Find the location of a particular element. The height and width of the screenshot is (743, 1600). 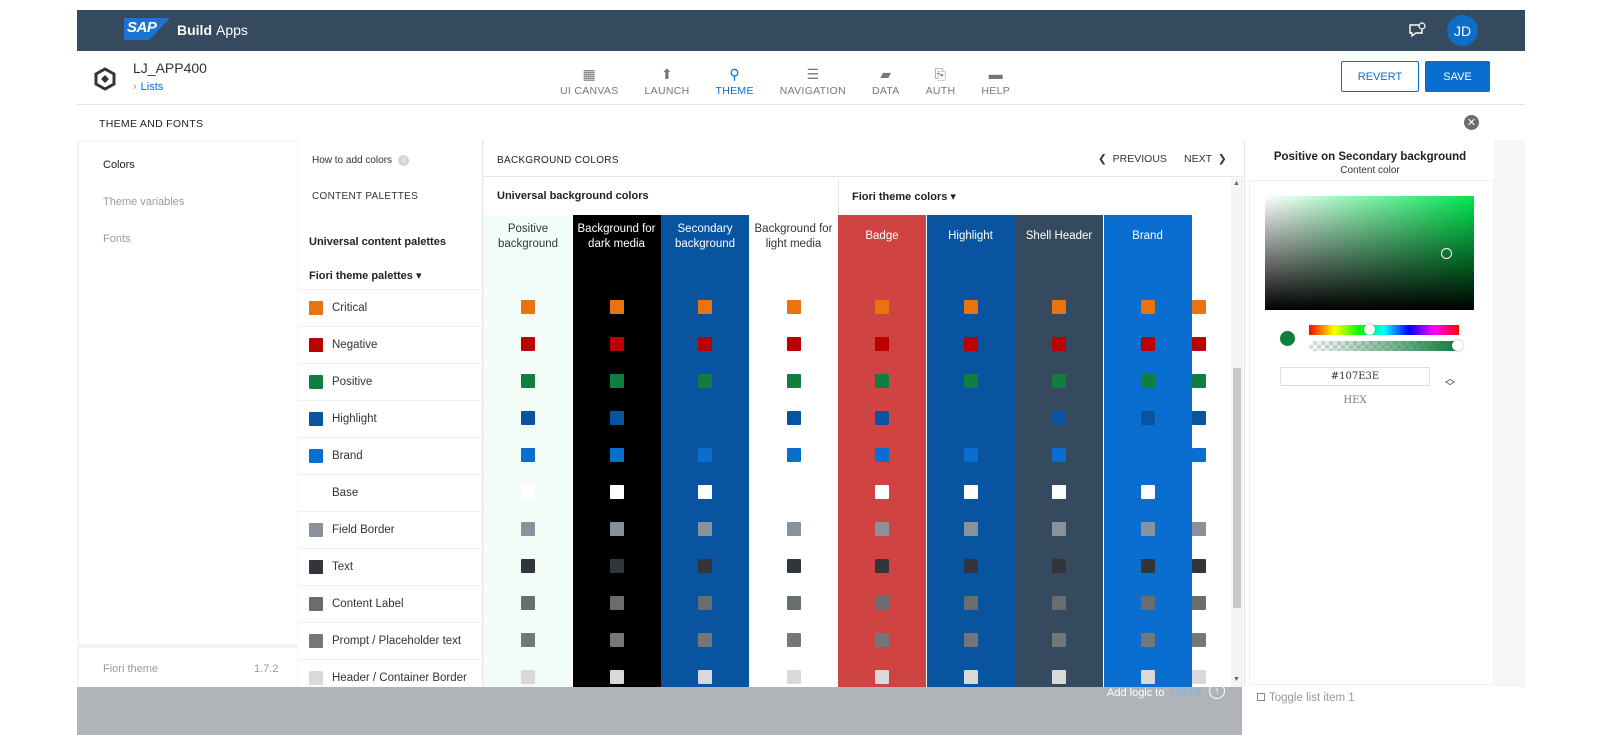

palette-row: Highlight is located at coordinates (390, 418).